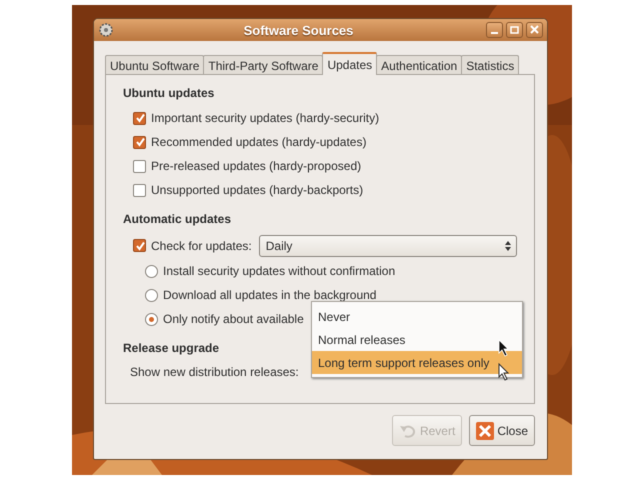 The width and height of the screenshot is (640, 480). What do you see at coordinates (419, 65) in the screenshot?
I see `tab: Authentication` at bounding box center [419, 65].